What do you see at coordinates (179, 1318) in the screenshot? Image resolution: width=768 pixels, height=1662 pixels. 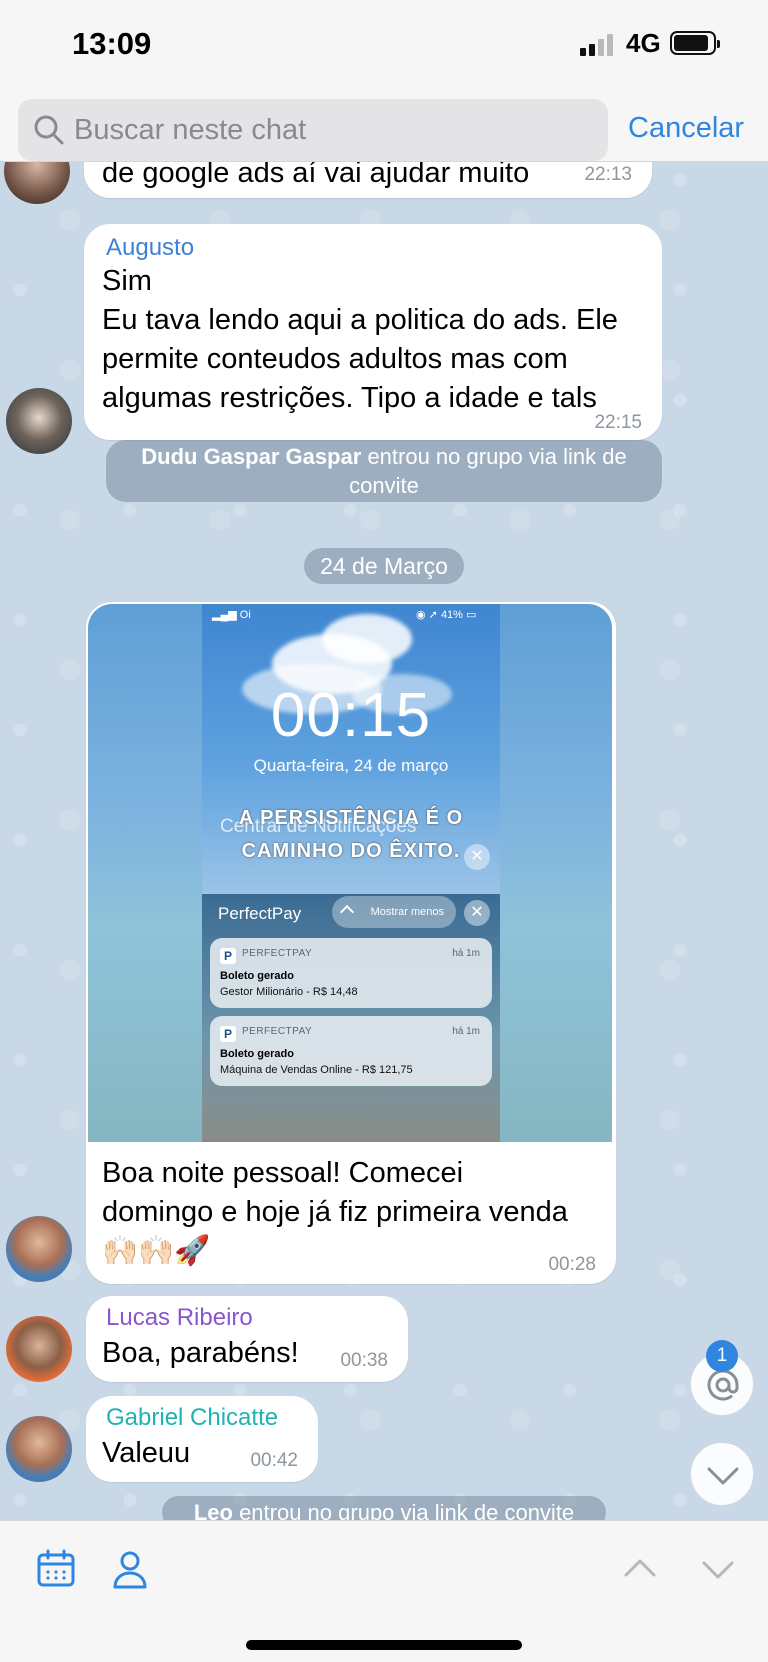 I see `message-sender: Lucas Ribeiro` at bounding box center [179, 1318].